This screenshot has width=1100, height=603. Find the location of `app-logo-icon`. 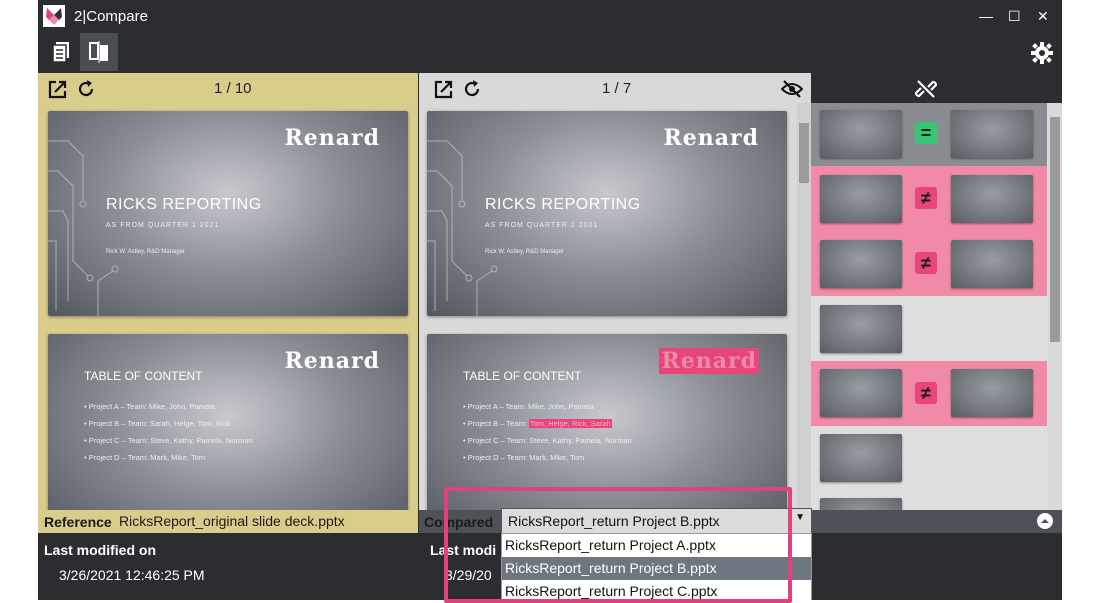

app-logo-icon is located at coordinates (54, 16).